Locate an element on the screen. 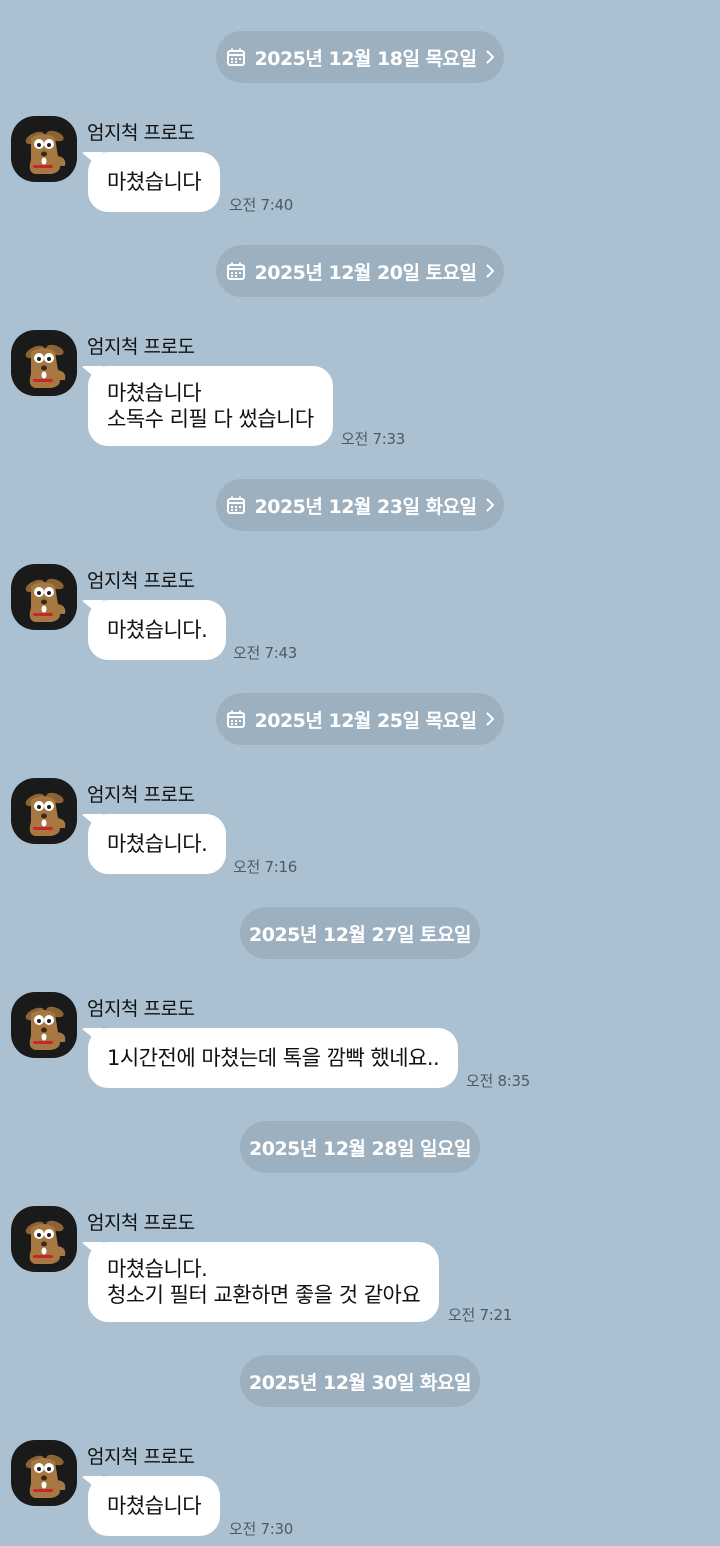 This screenshot has width=720, height=1546. date-divider: 2025년 12월 18일 목요일 is located at coordinates (360, 57).